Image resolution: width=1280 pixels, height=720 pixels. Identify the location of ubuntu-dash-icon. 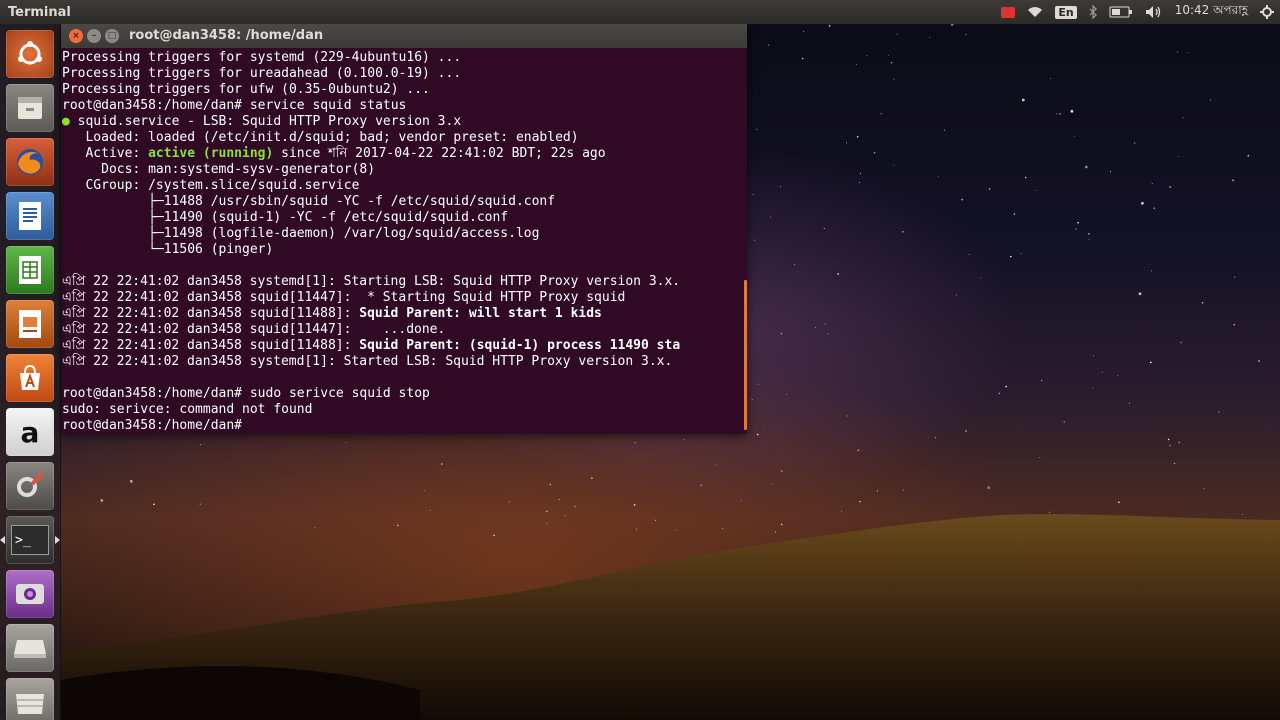
(30, 54).